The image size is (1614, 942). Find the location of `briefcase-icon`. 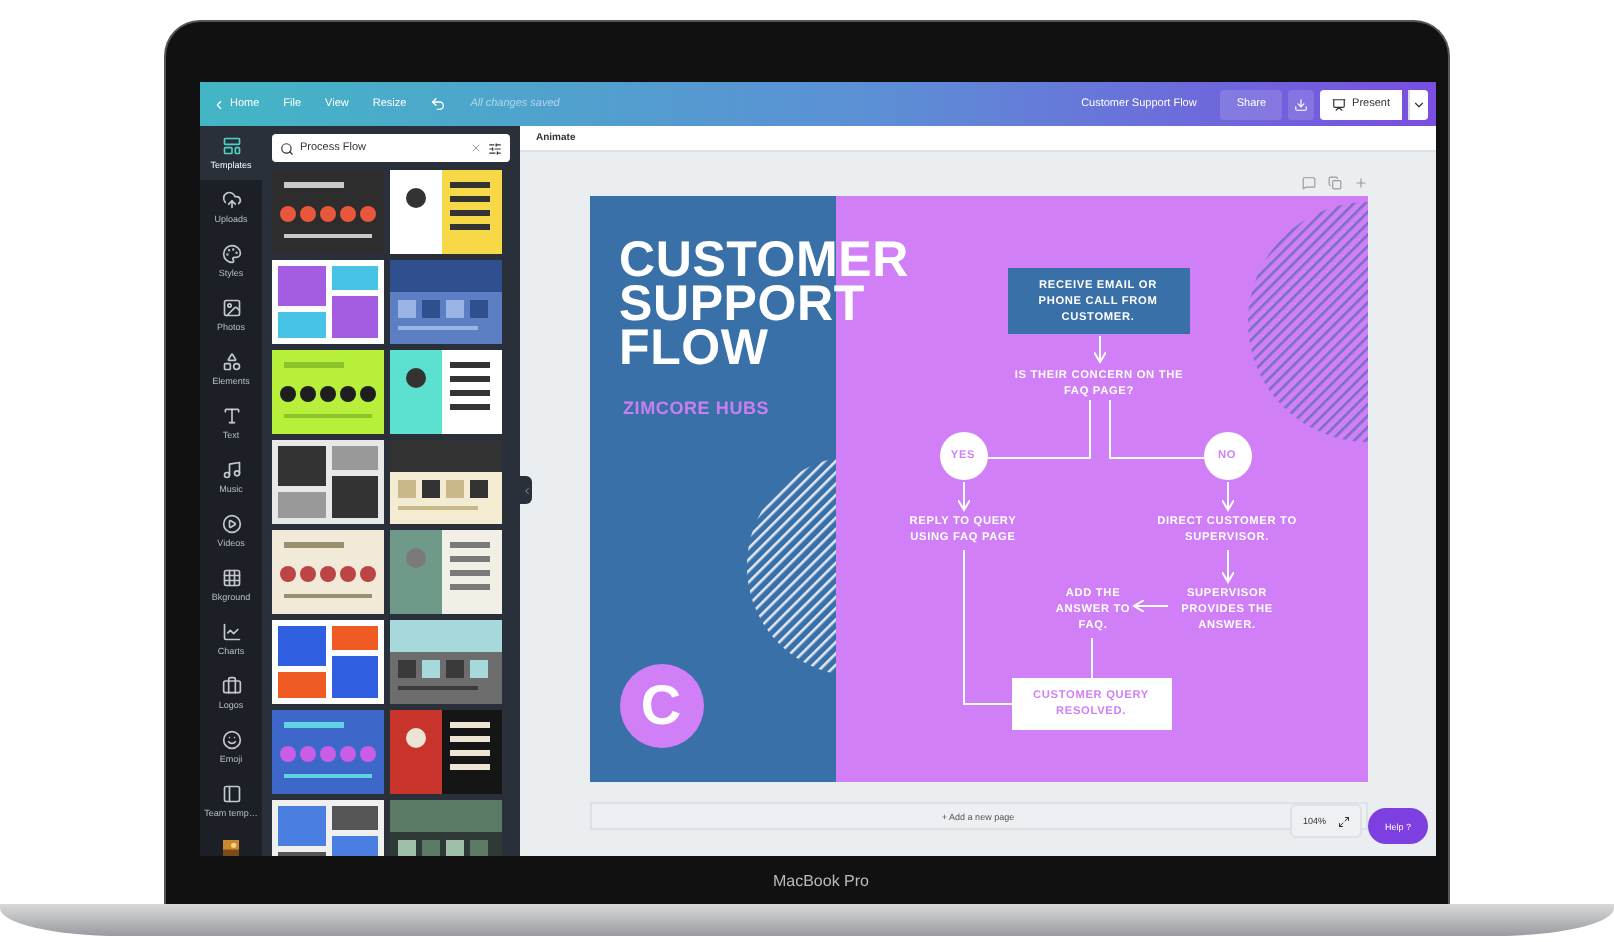

briefcase-icon is located at coordinates (231, 686).